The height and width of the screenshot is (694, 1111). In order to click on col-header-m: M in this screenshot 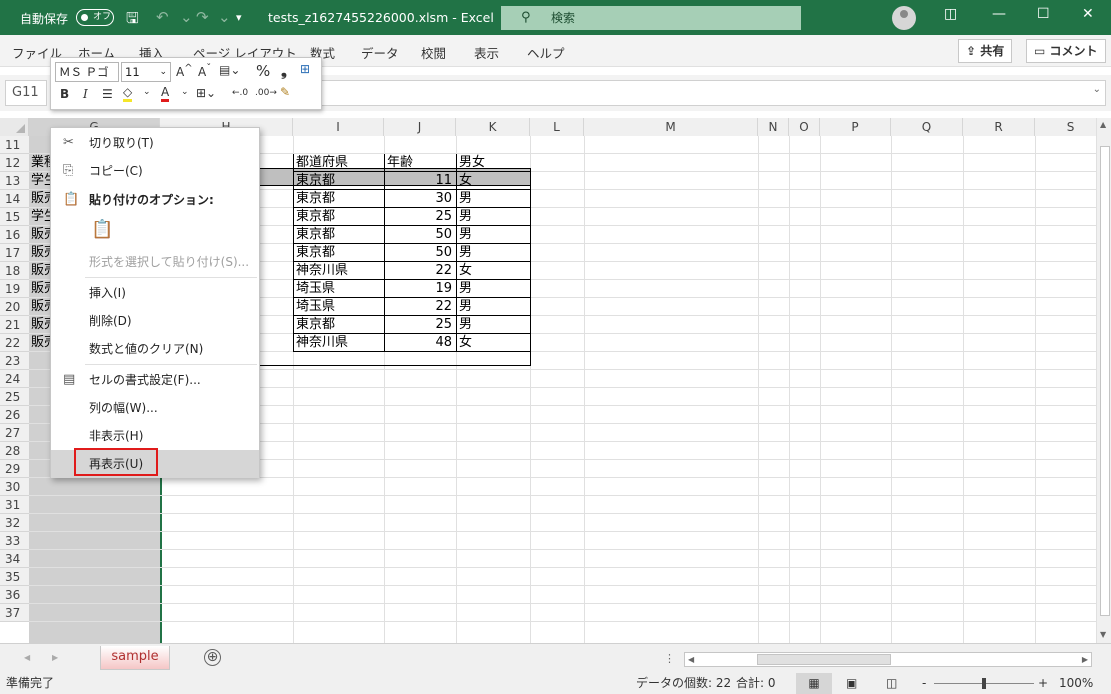, I will do `click(671, 127)`.